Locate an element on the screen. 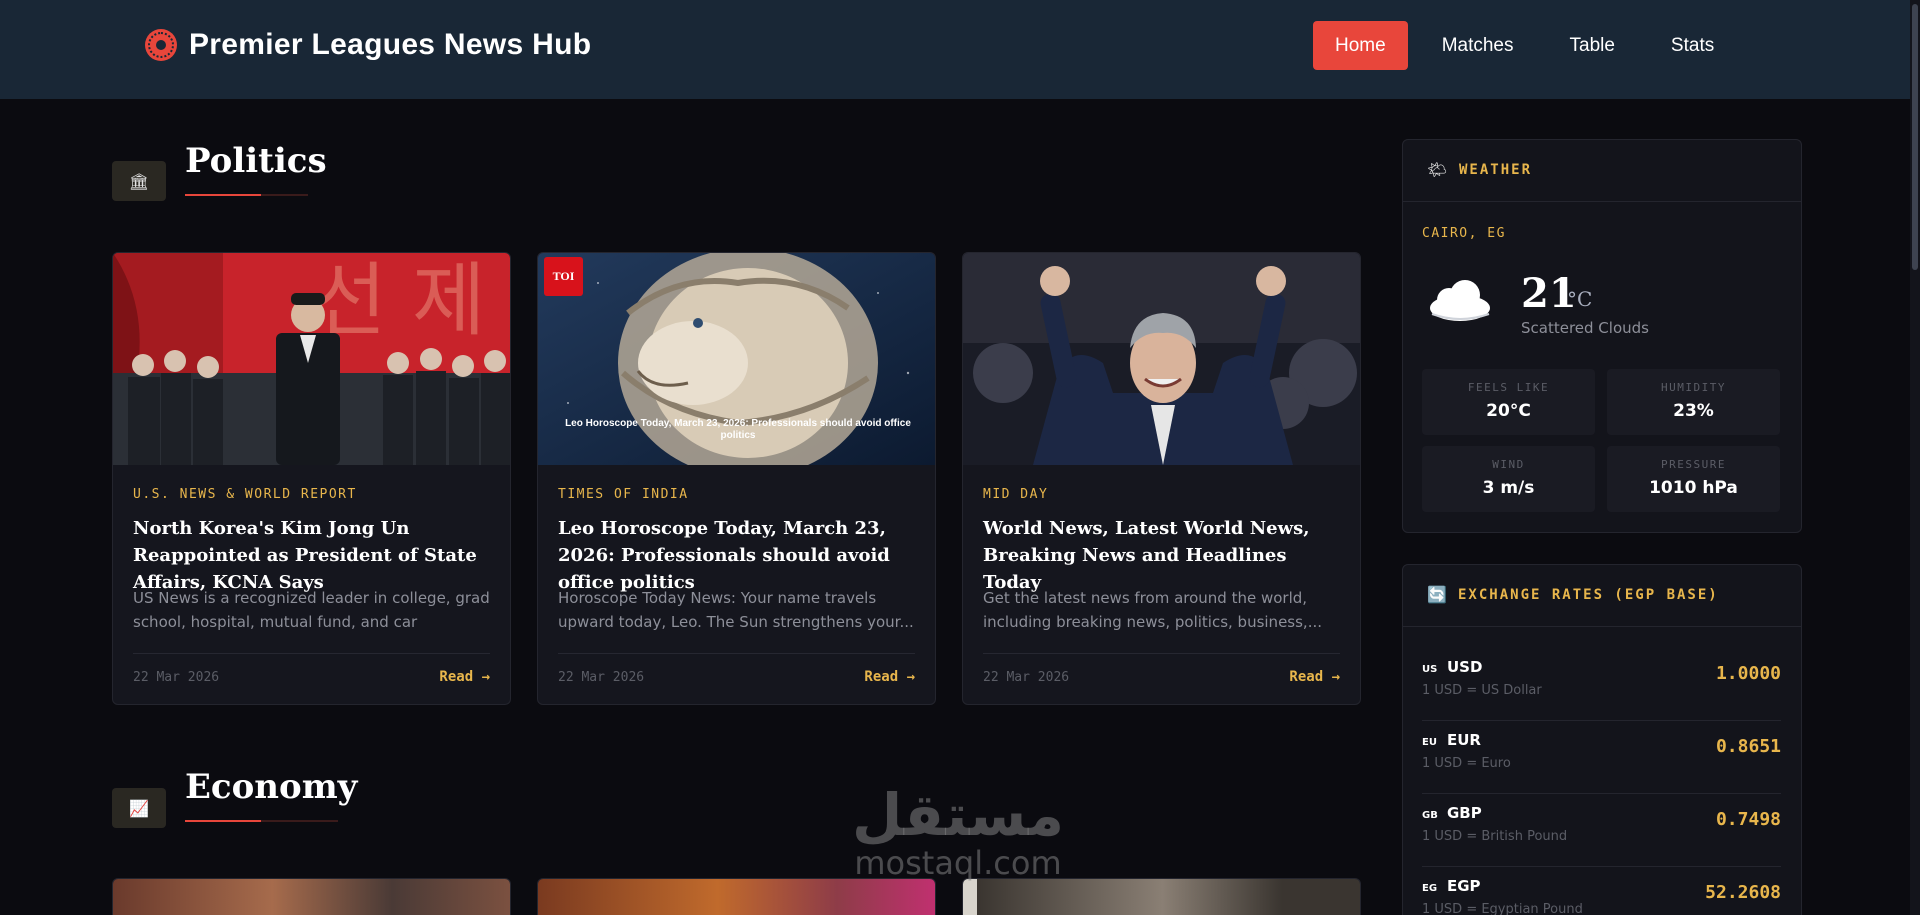 The width and height of the screenshot is (1920, 915). article-source: TIMES OF INDIA is located at coordinates (623, 494).